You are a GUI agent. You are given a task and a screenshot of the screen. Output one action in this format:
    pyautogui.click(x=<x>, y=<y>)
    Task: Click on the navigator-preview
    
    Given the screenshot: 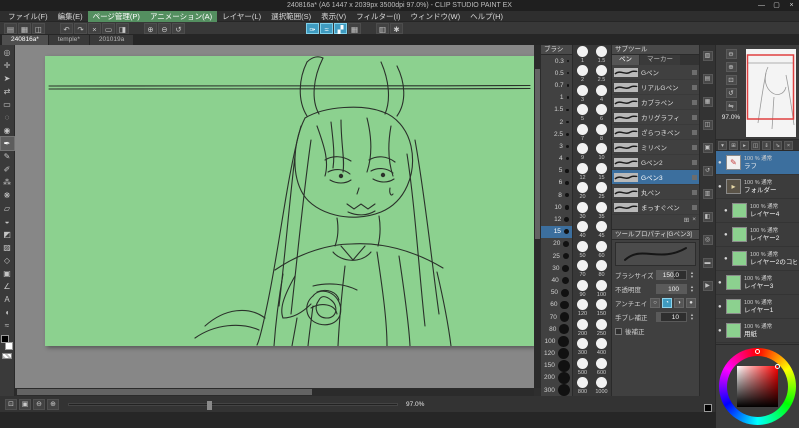 What is the action you would take?
    pyautogui.click(x=771, y=93)
    